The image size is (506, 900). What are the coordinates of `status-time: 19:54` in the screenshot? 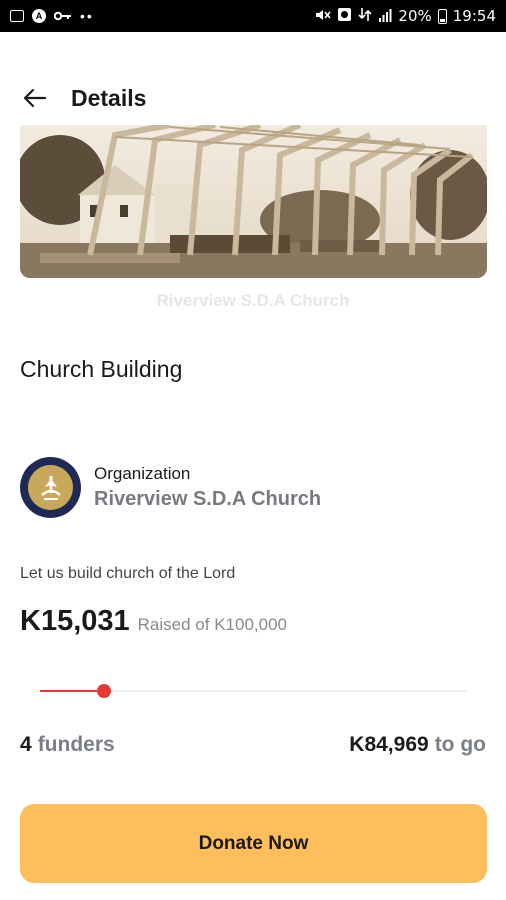 It's located at (474, 16).